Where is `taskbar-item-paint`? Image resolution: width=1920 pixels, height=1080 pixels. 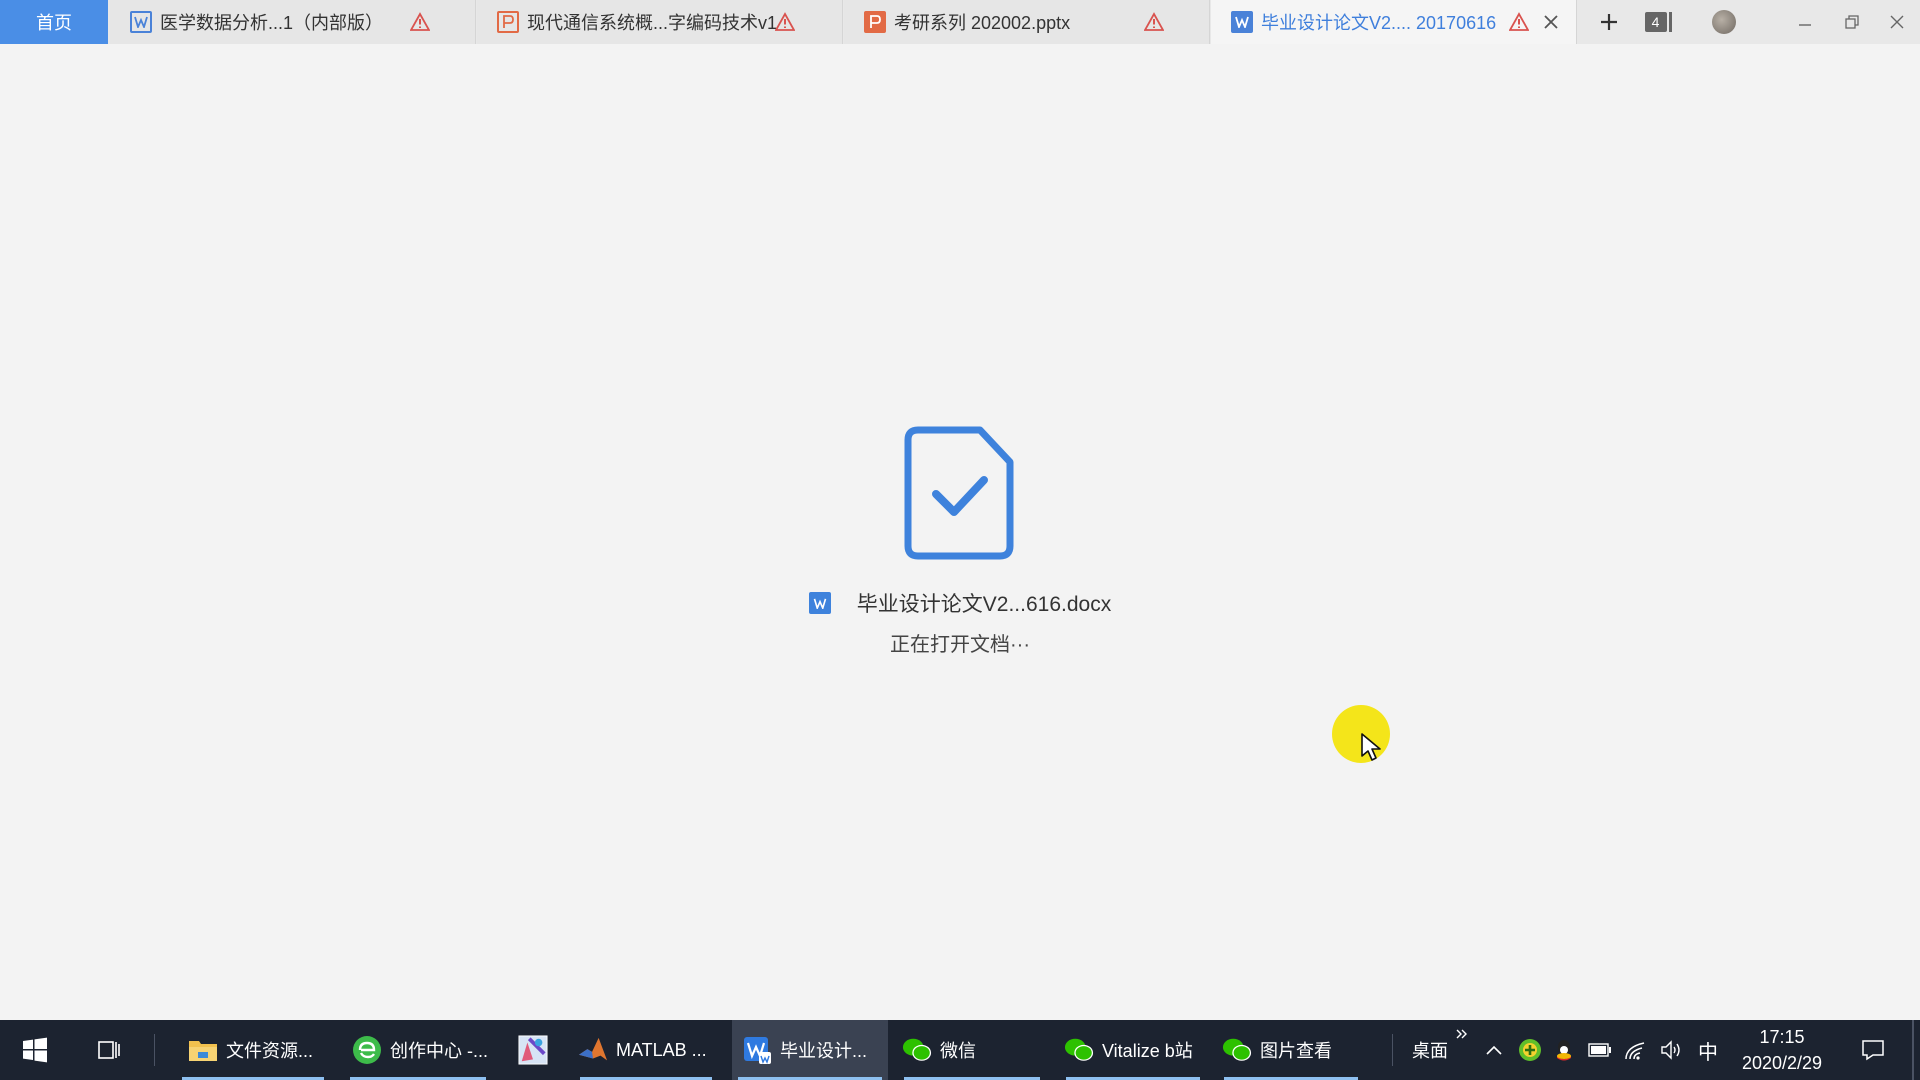 taskbar-item-paint is located at coordinates (533, 1050).